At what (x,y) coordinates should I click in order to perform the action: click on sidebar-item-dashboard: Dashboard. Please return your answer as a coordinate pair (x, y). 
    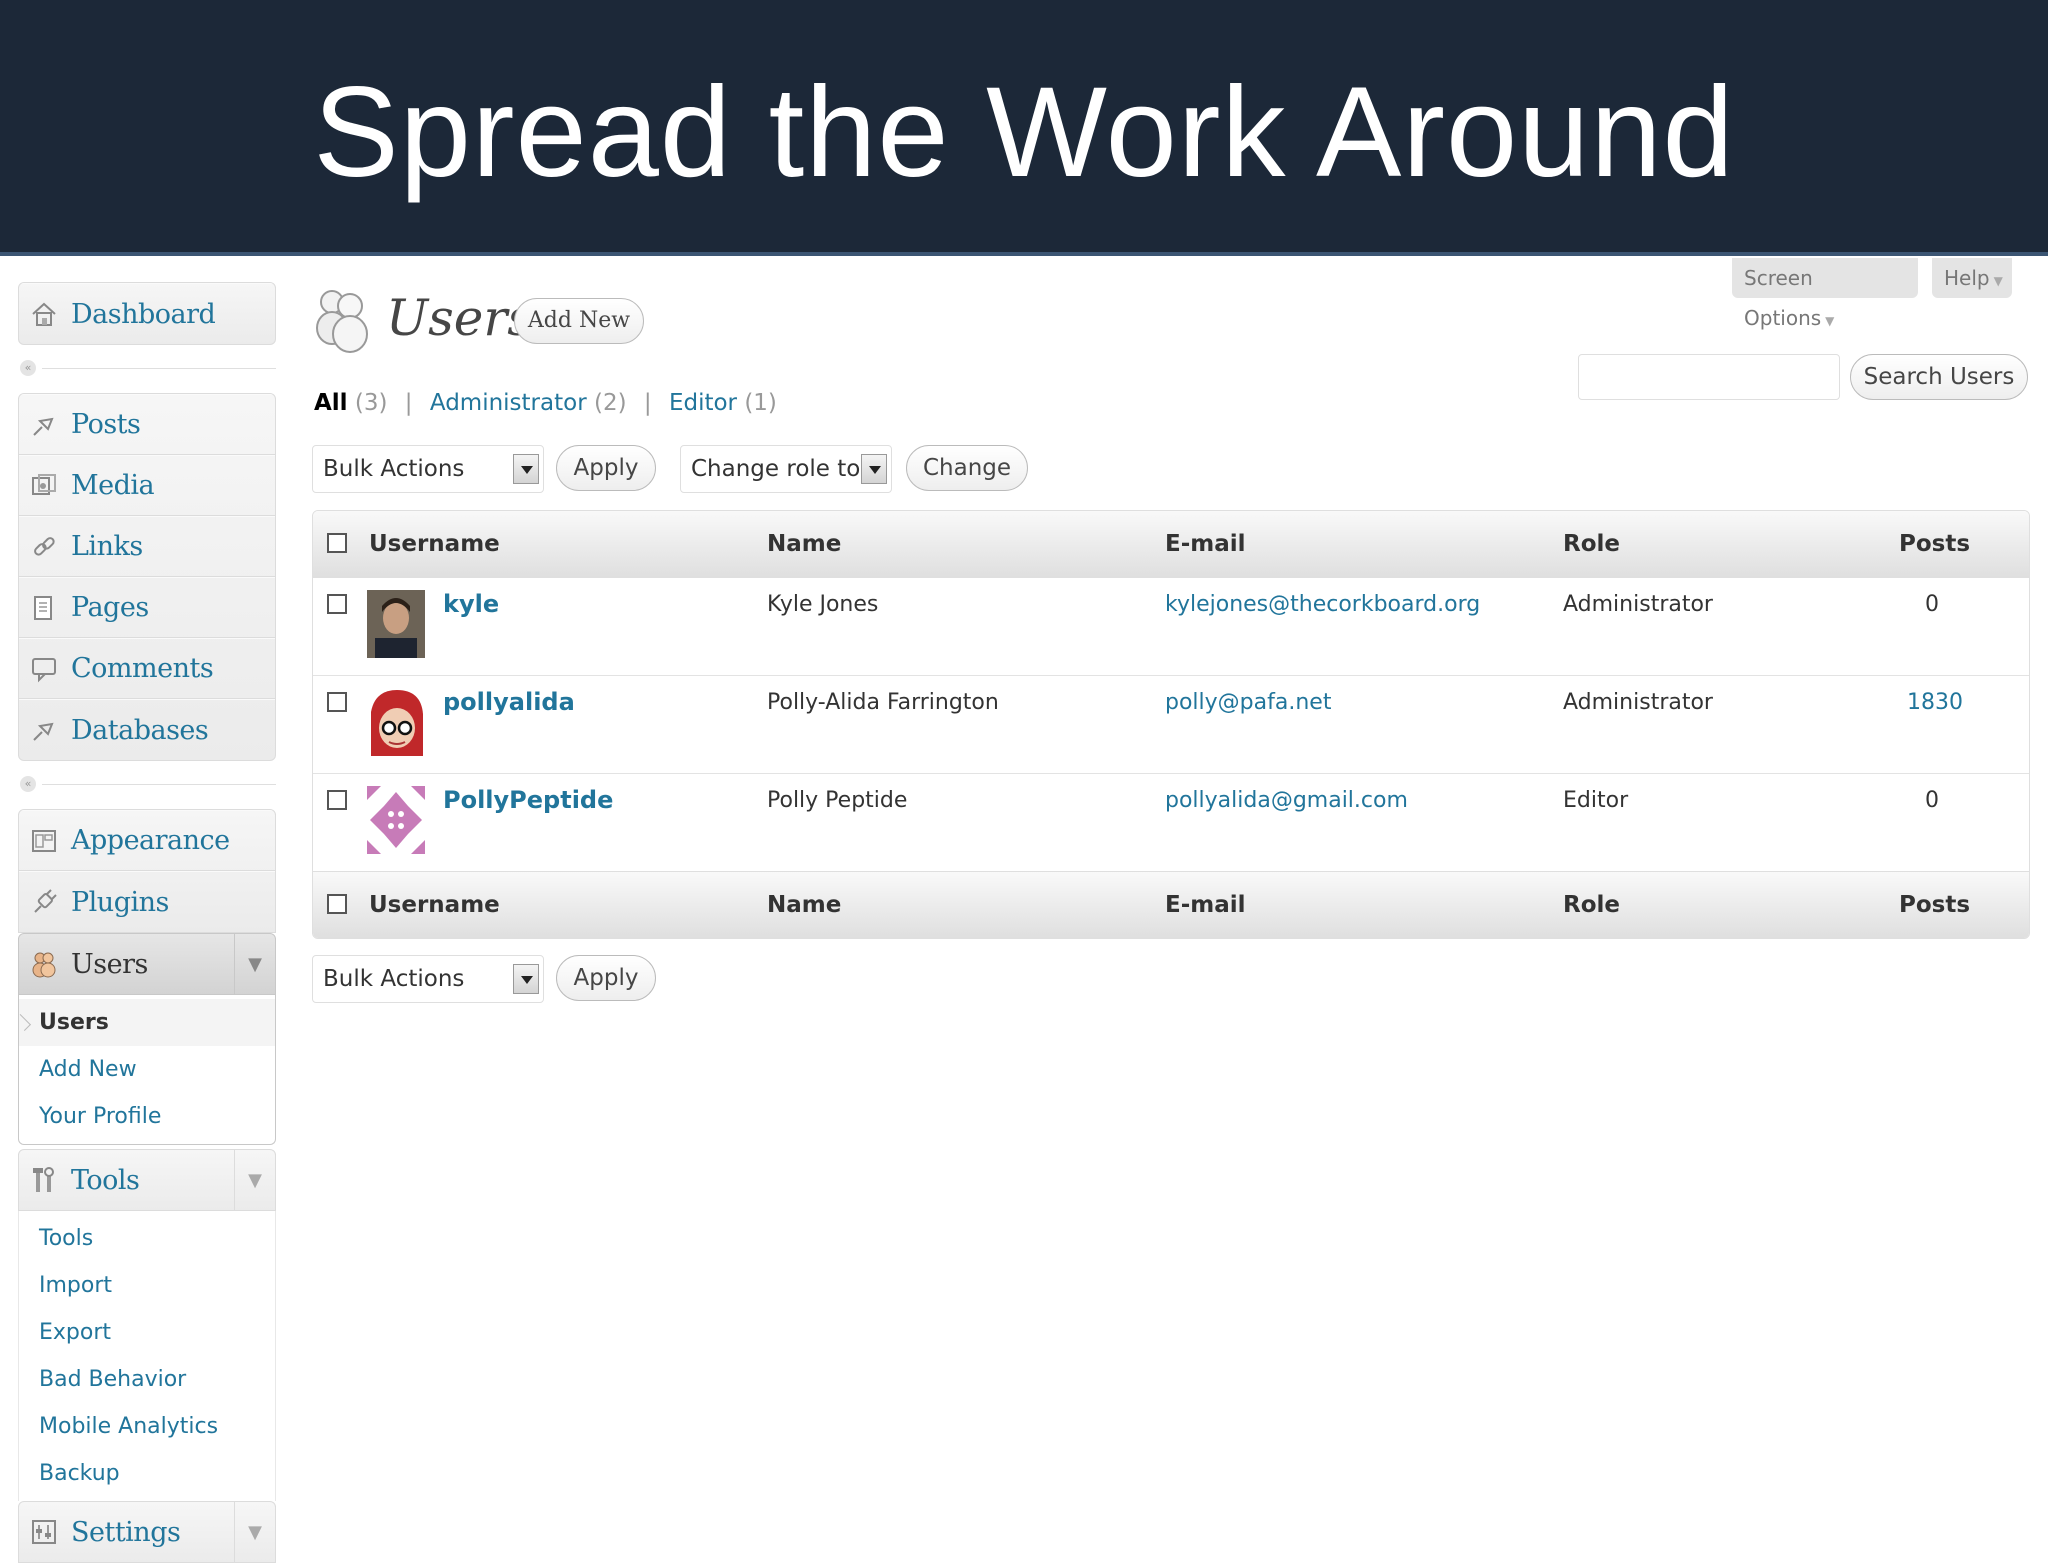
    Looking at the image, I should click on (147, 313).